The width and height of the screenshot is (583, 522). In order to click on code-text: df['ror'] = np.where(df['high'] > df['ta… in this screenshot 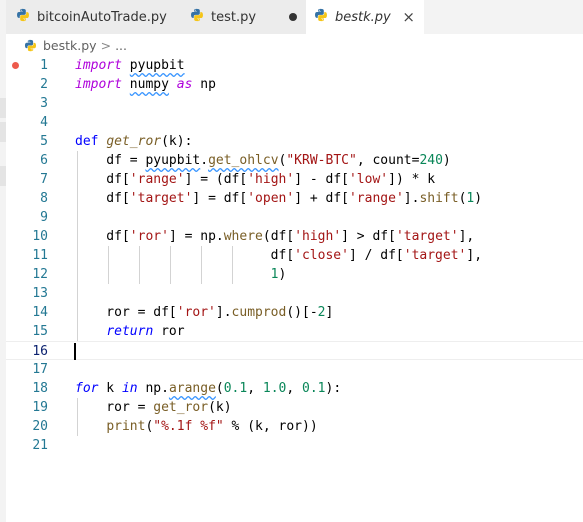, I will do `click(275, 236)`.